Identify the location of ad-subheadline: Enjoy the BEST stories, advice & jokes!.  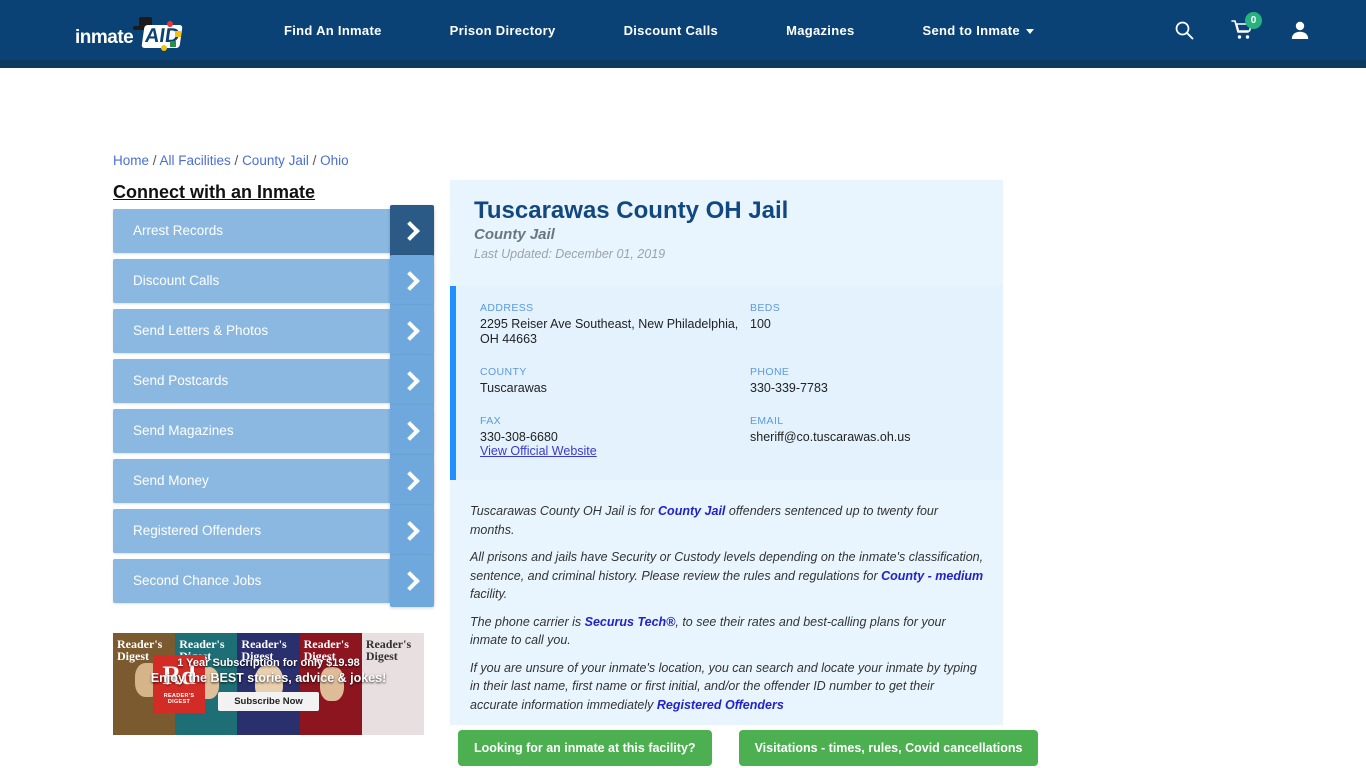
(268, 678).